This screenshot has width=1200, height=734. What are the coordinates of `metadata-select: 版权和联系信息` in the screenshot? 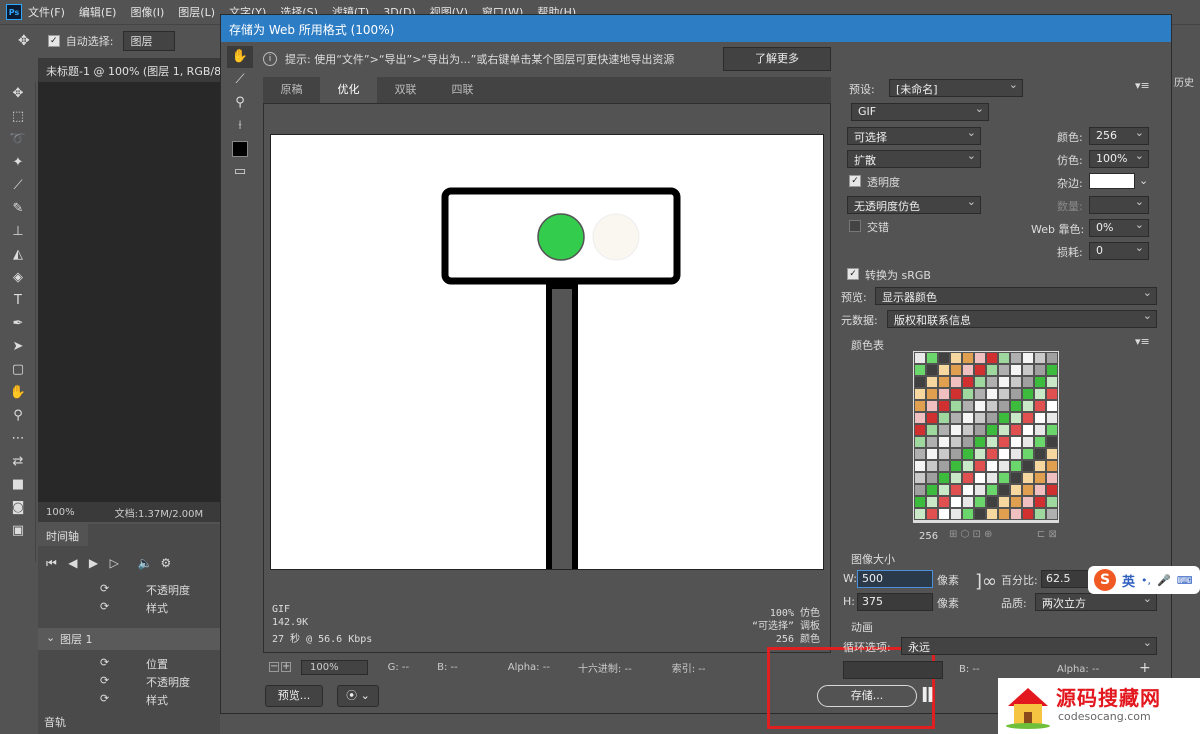 It's located at (1022, 319).